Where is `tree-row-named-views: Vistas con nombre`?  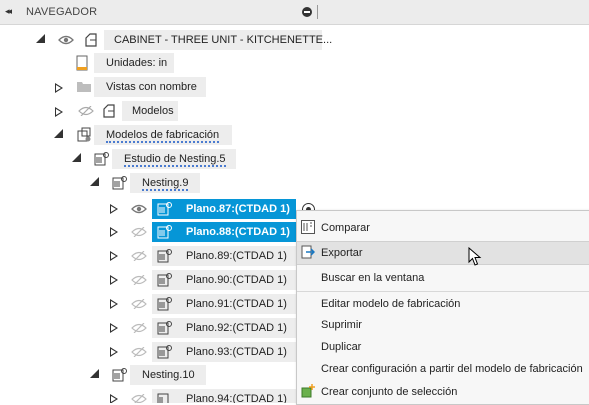 tree-row-named-views: Vistas con nombre is located at coordinates (110, 87).